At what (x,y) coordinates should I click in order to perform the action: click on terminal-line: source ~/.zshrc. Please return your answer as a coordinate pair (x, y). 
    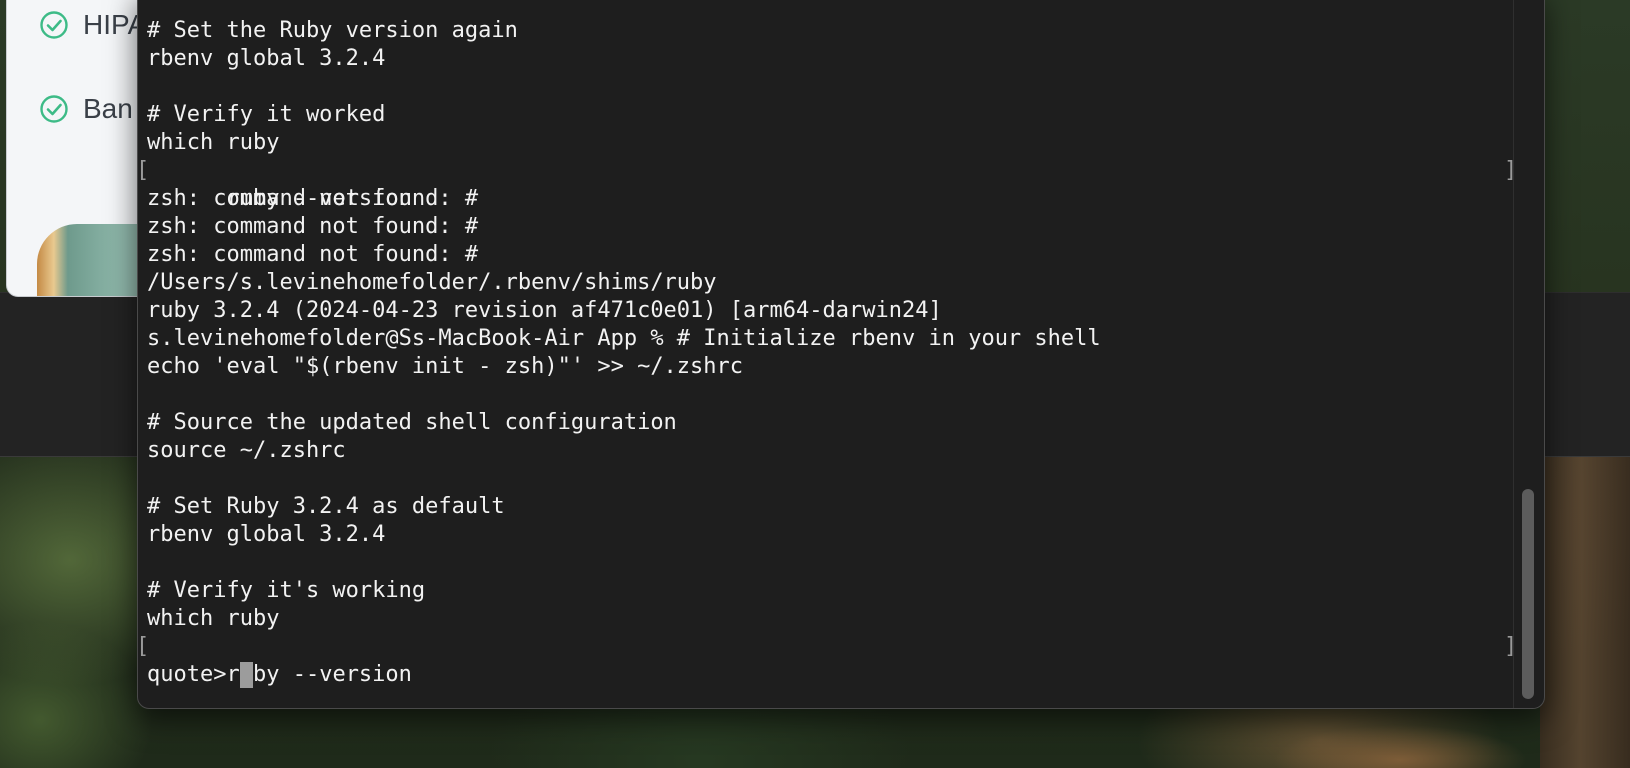
    Looking at the image, I should click on (827, 451).